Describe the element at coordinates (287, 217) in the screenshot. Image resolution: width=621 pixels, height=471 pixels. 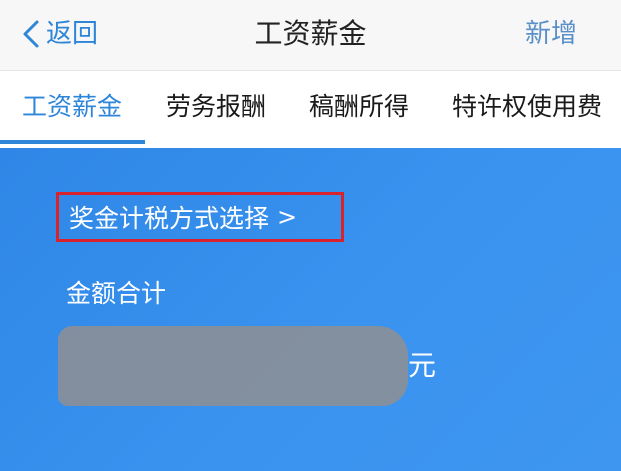
I see `chevron-right-icon: >` at that location.